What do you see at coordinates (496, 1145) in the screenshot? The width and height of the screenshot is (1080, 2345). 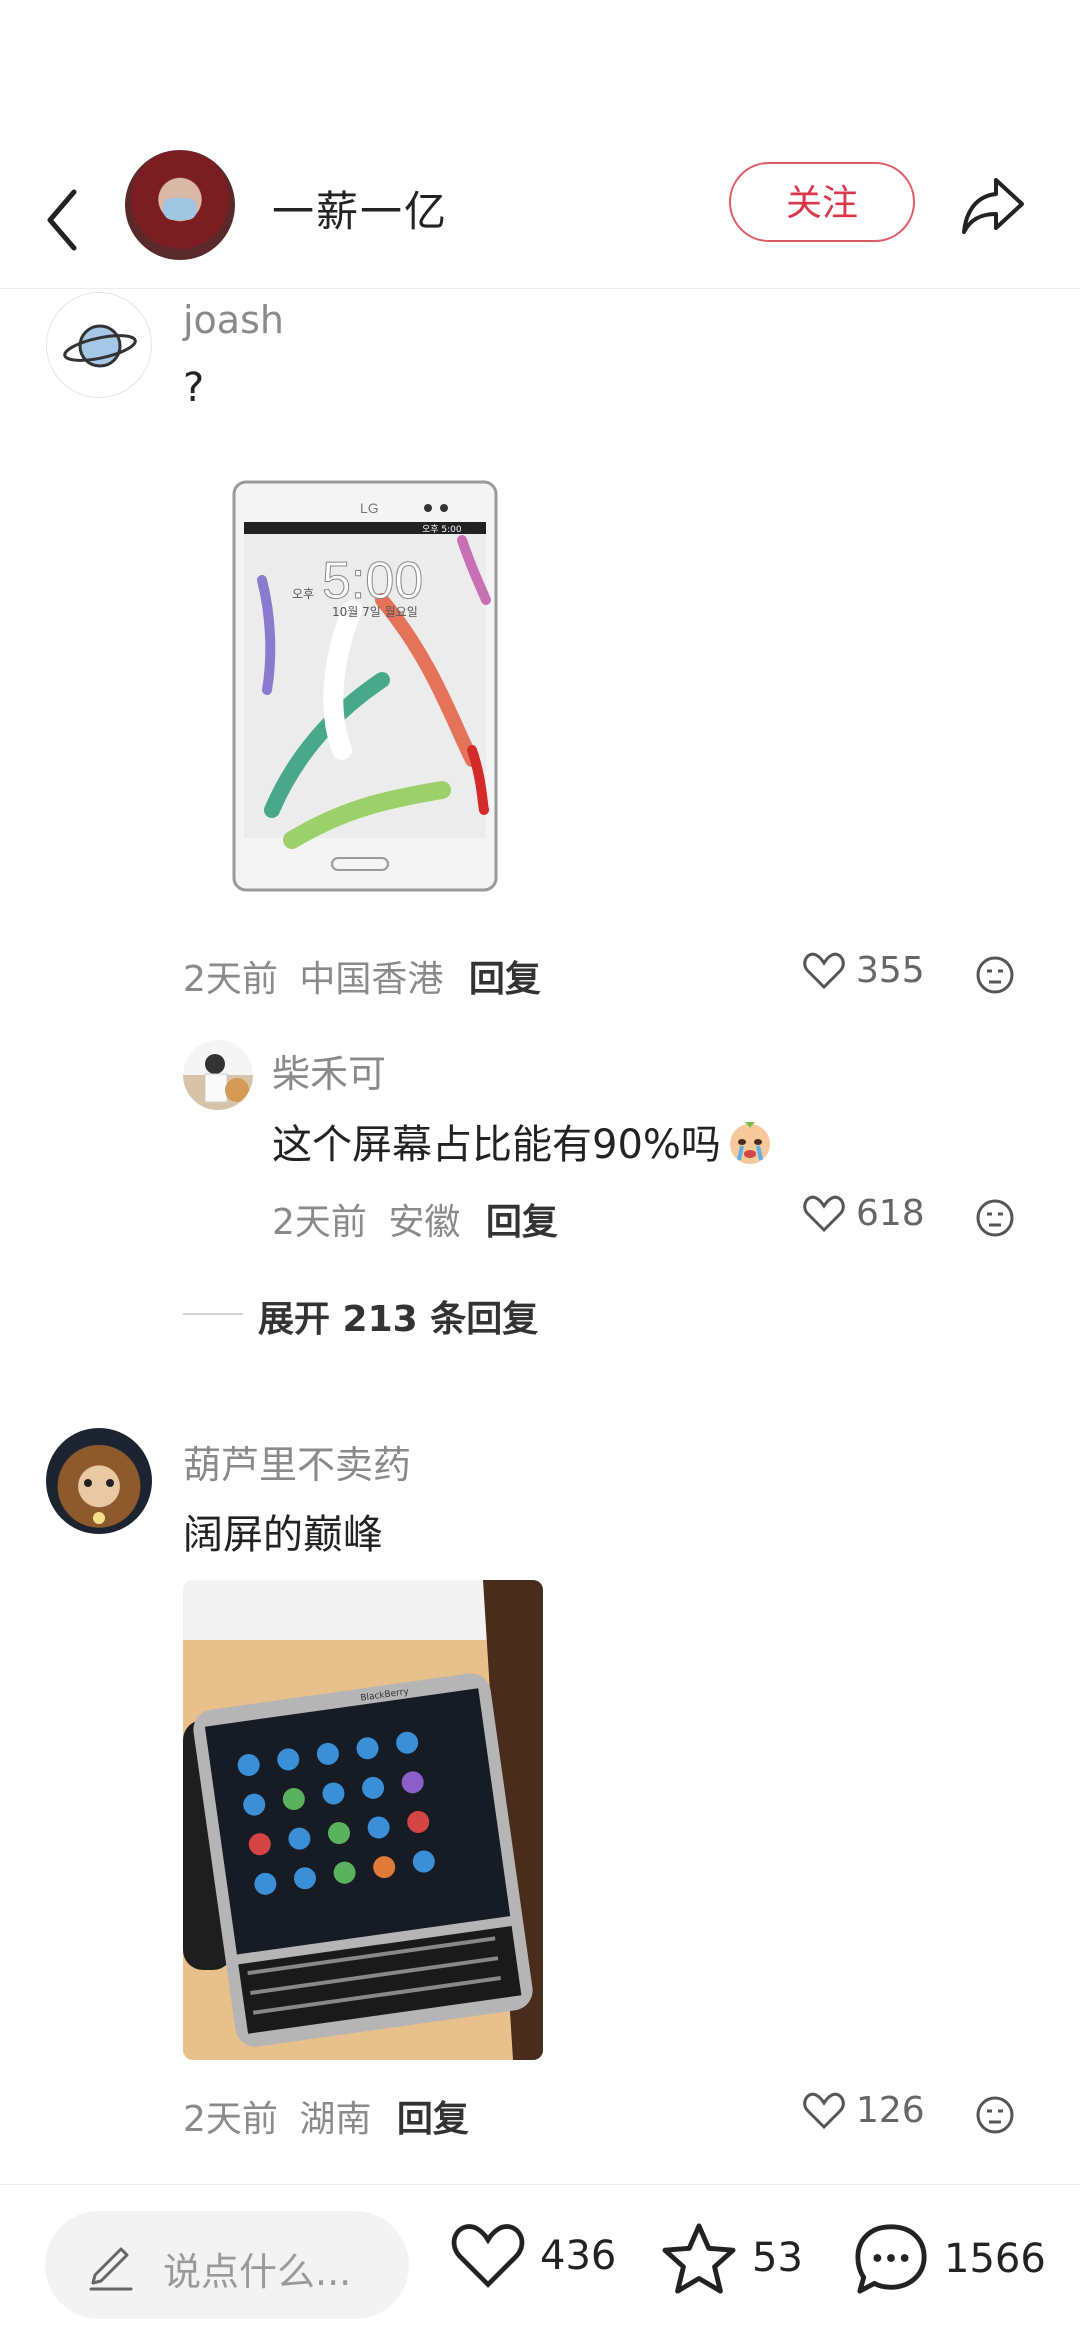 I see `reply-text: 这个屏幕占比能有90%吗` at bounding box center [496, 1145].